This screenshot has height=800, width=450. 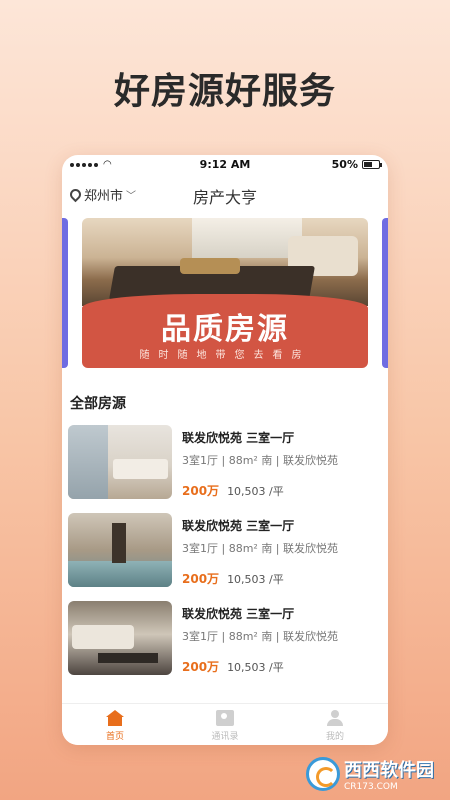 I want to click on battery-percent: 50%, so click(x=344, y=164).